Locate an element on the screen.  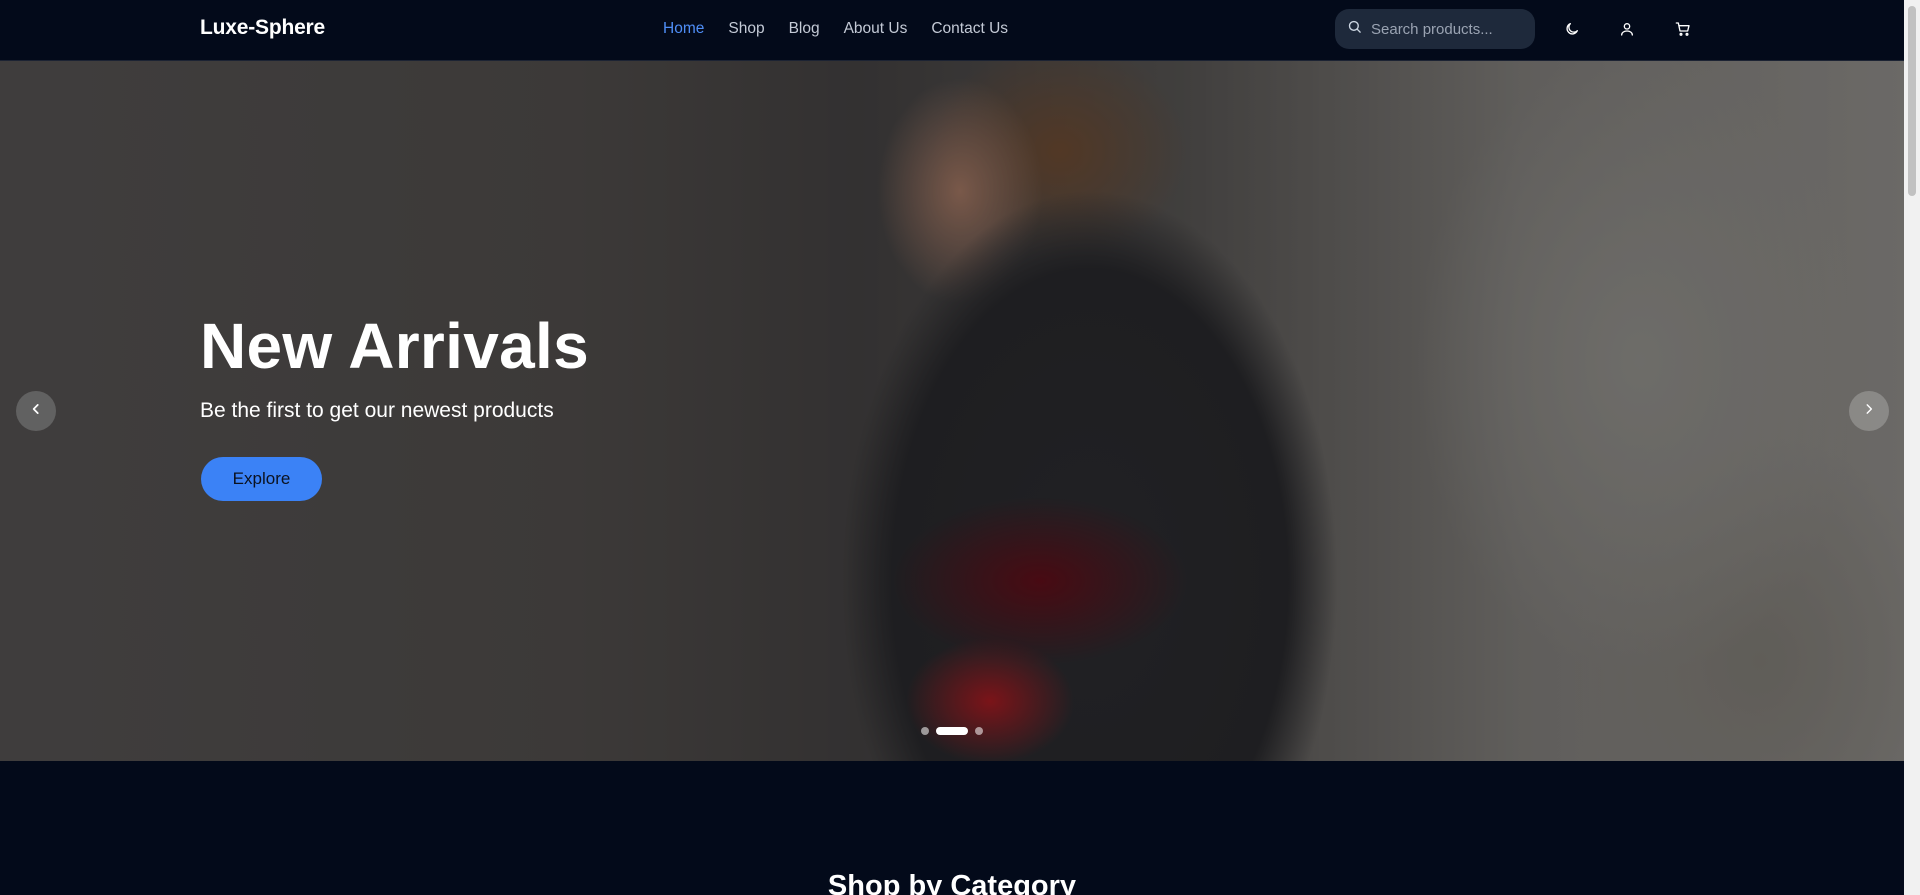
chevron-right-icon is located at coordinates (1869, 411).